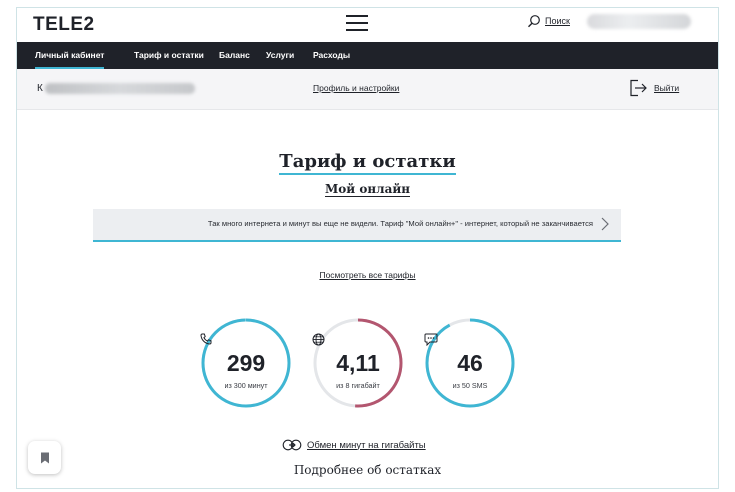 The width and height of the screenshot is (735, 492). Describe the element at coordinates (431, 339) in the screenshot. I see `chat-icon` at that location.